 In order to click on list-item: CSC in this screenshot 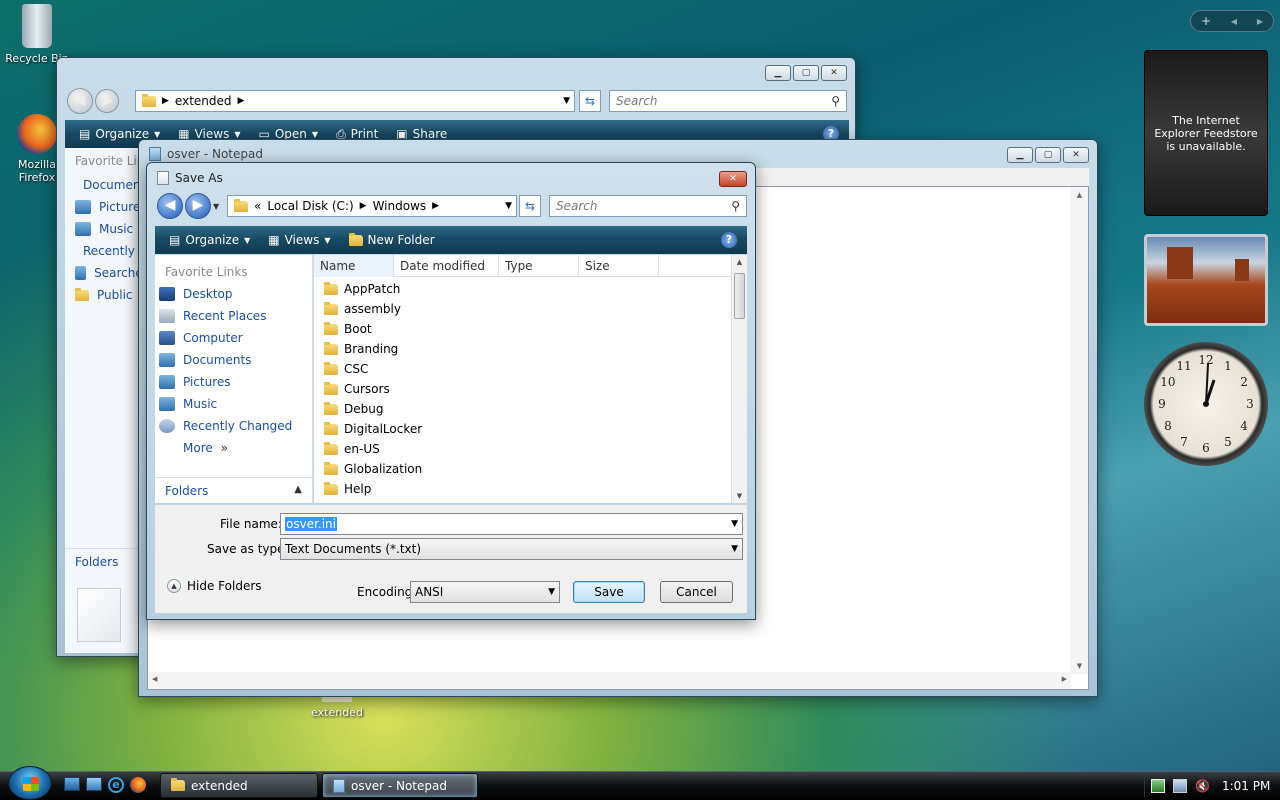, I will do `click(522, 369)`.